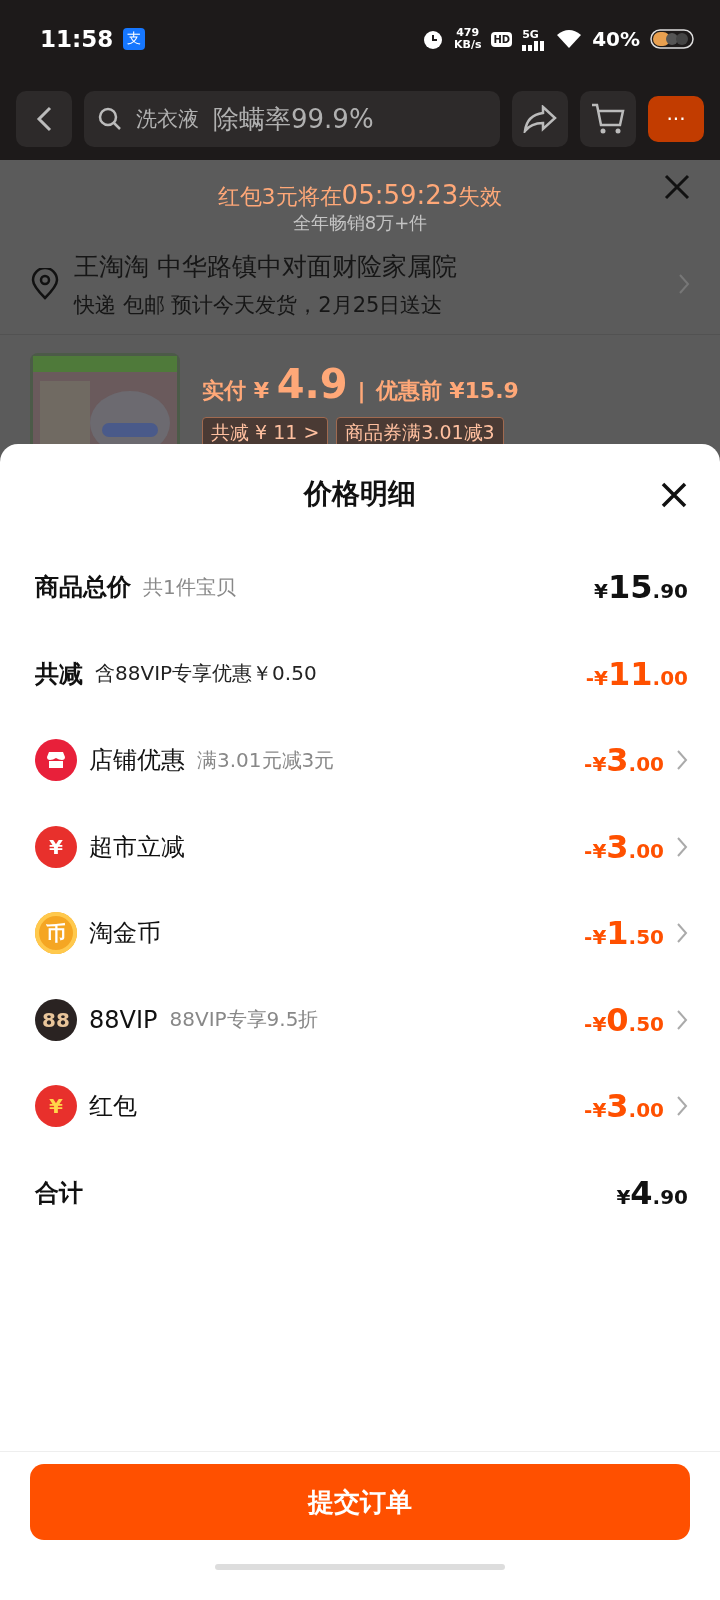  I want to click on row-label: 商品总价, so click(83, 588).